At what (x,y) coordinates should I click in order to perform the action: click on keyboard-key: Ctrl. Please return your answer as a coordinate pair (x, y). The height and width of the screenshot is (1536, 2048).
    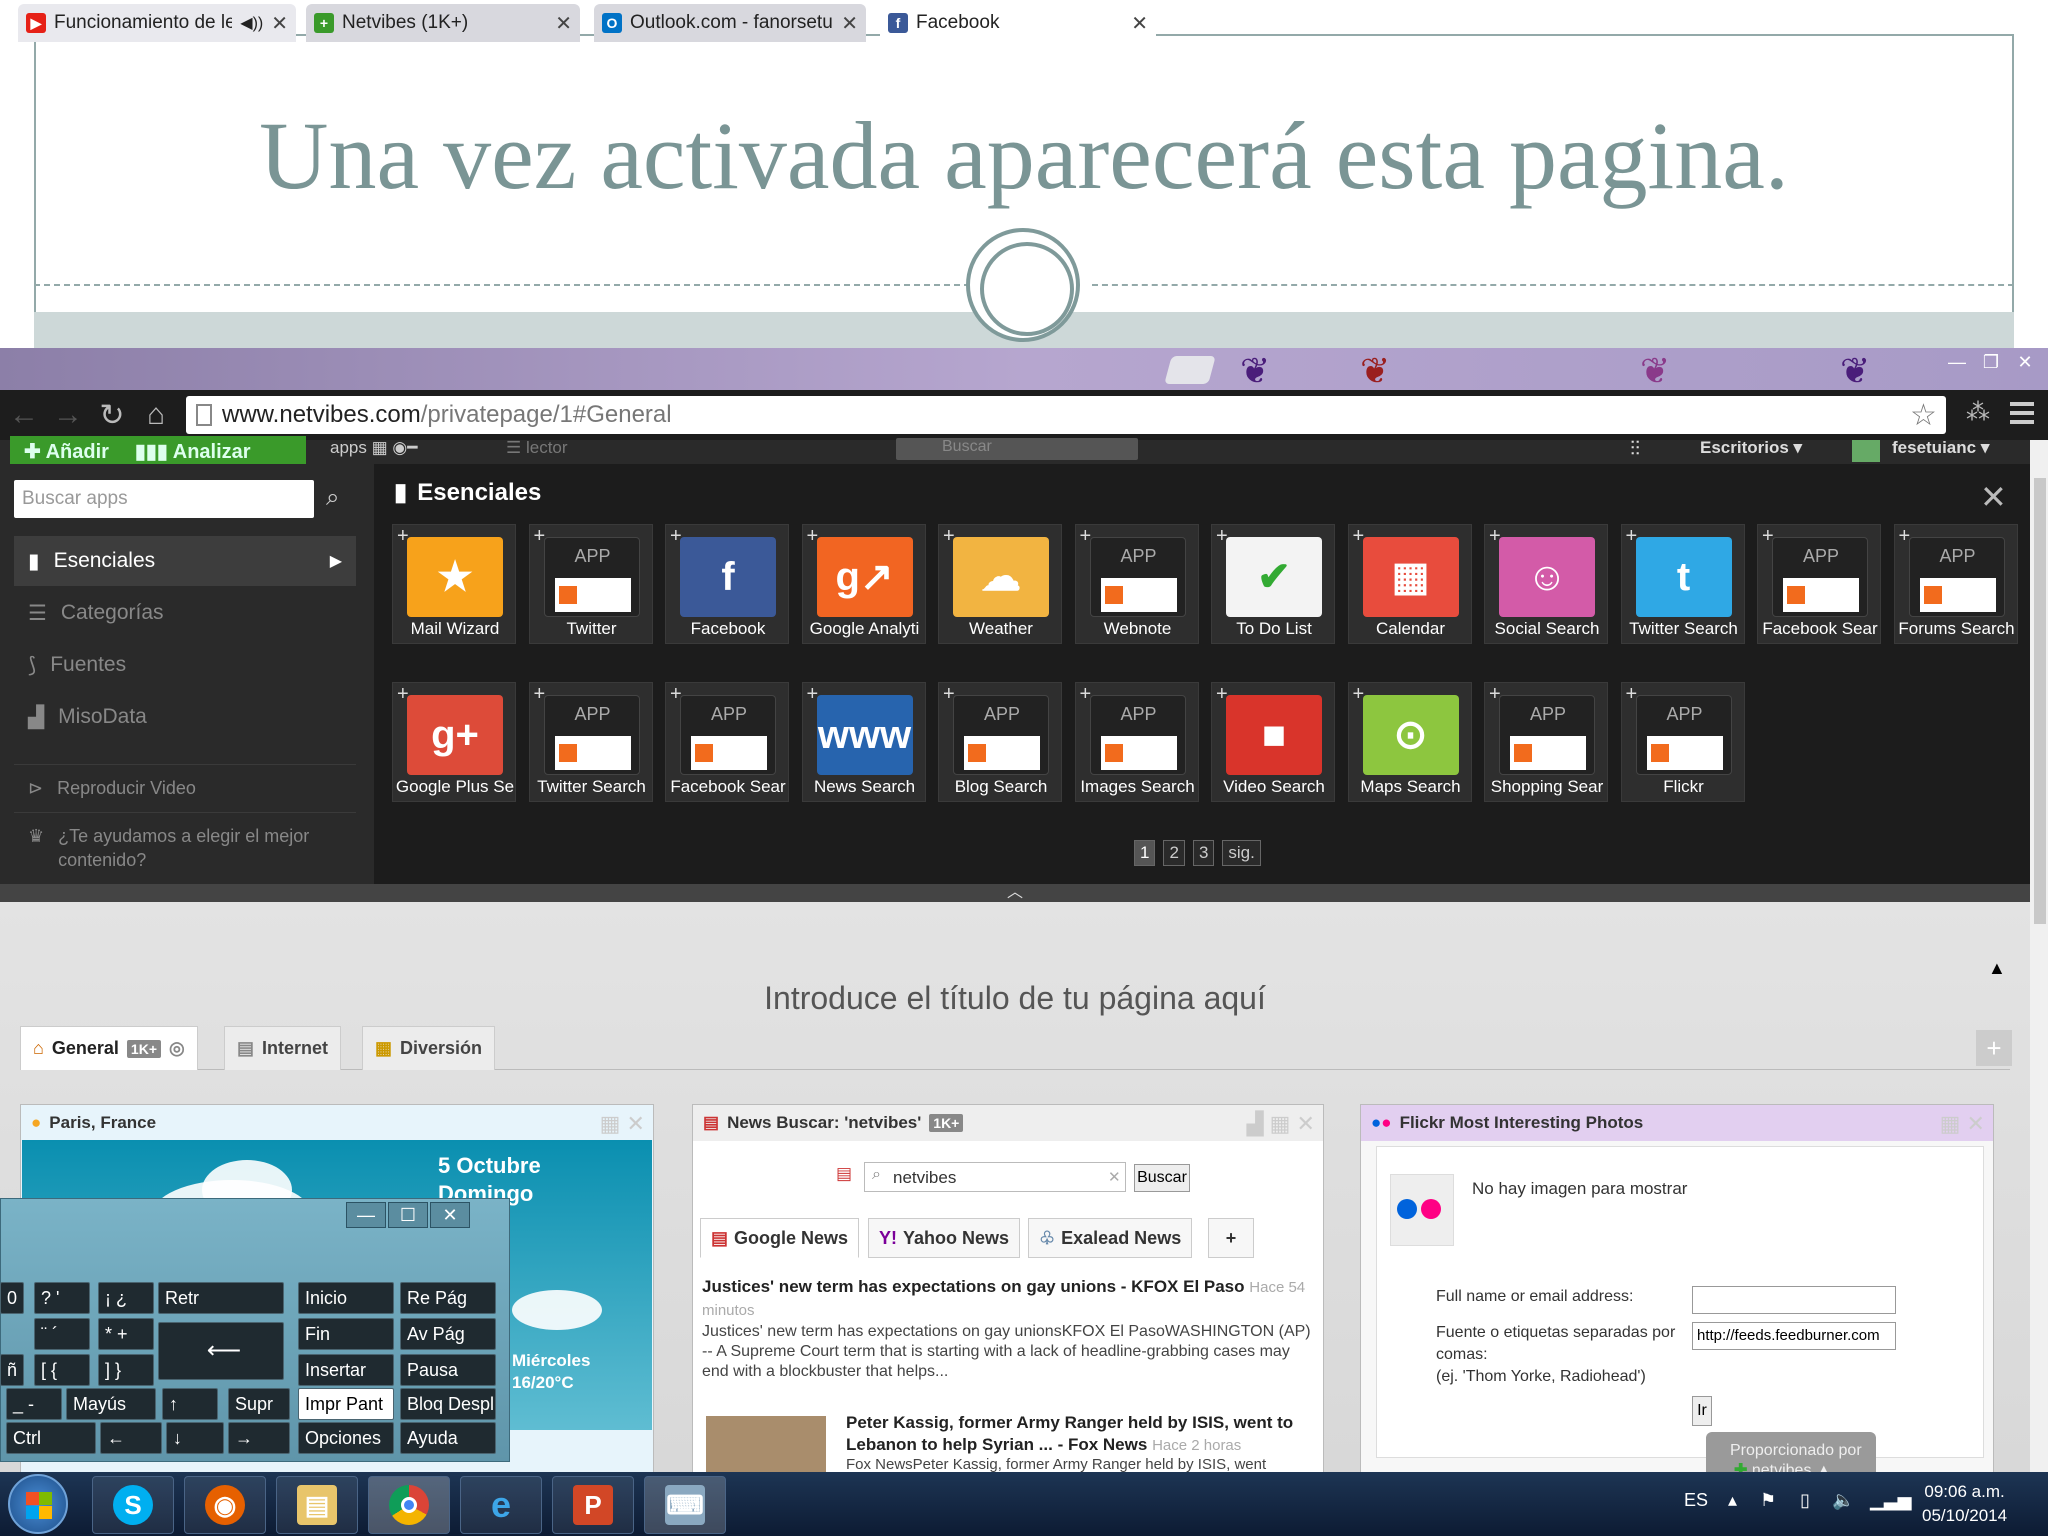
    Looking at the image, I should click on (51, 1438).